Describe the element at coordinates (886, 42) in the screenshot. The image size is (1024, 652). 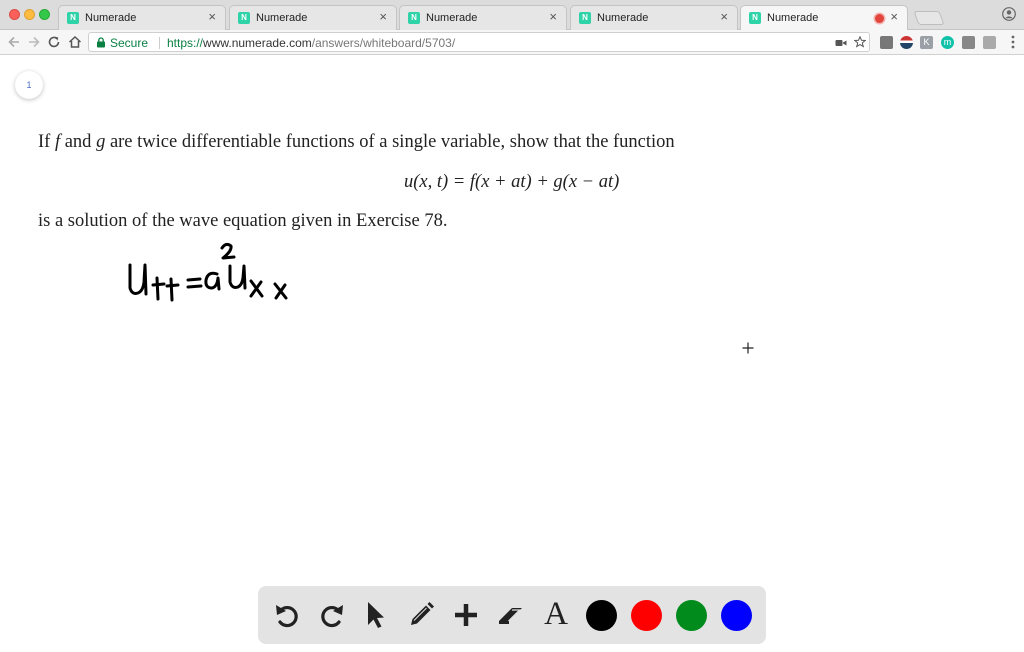
I see `extension-icon` at that location.